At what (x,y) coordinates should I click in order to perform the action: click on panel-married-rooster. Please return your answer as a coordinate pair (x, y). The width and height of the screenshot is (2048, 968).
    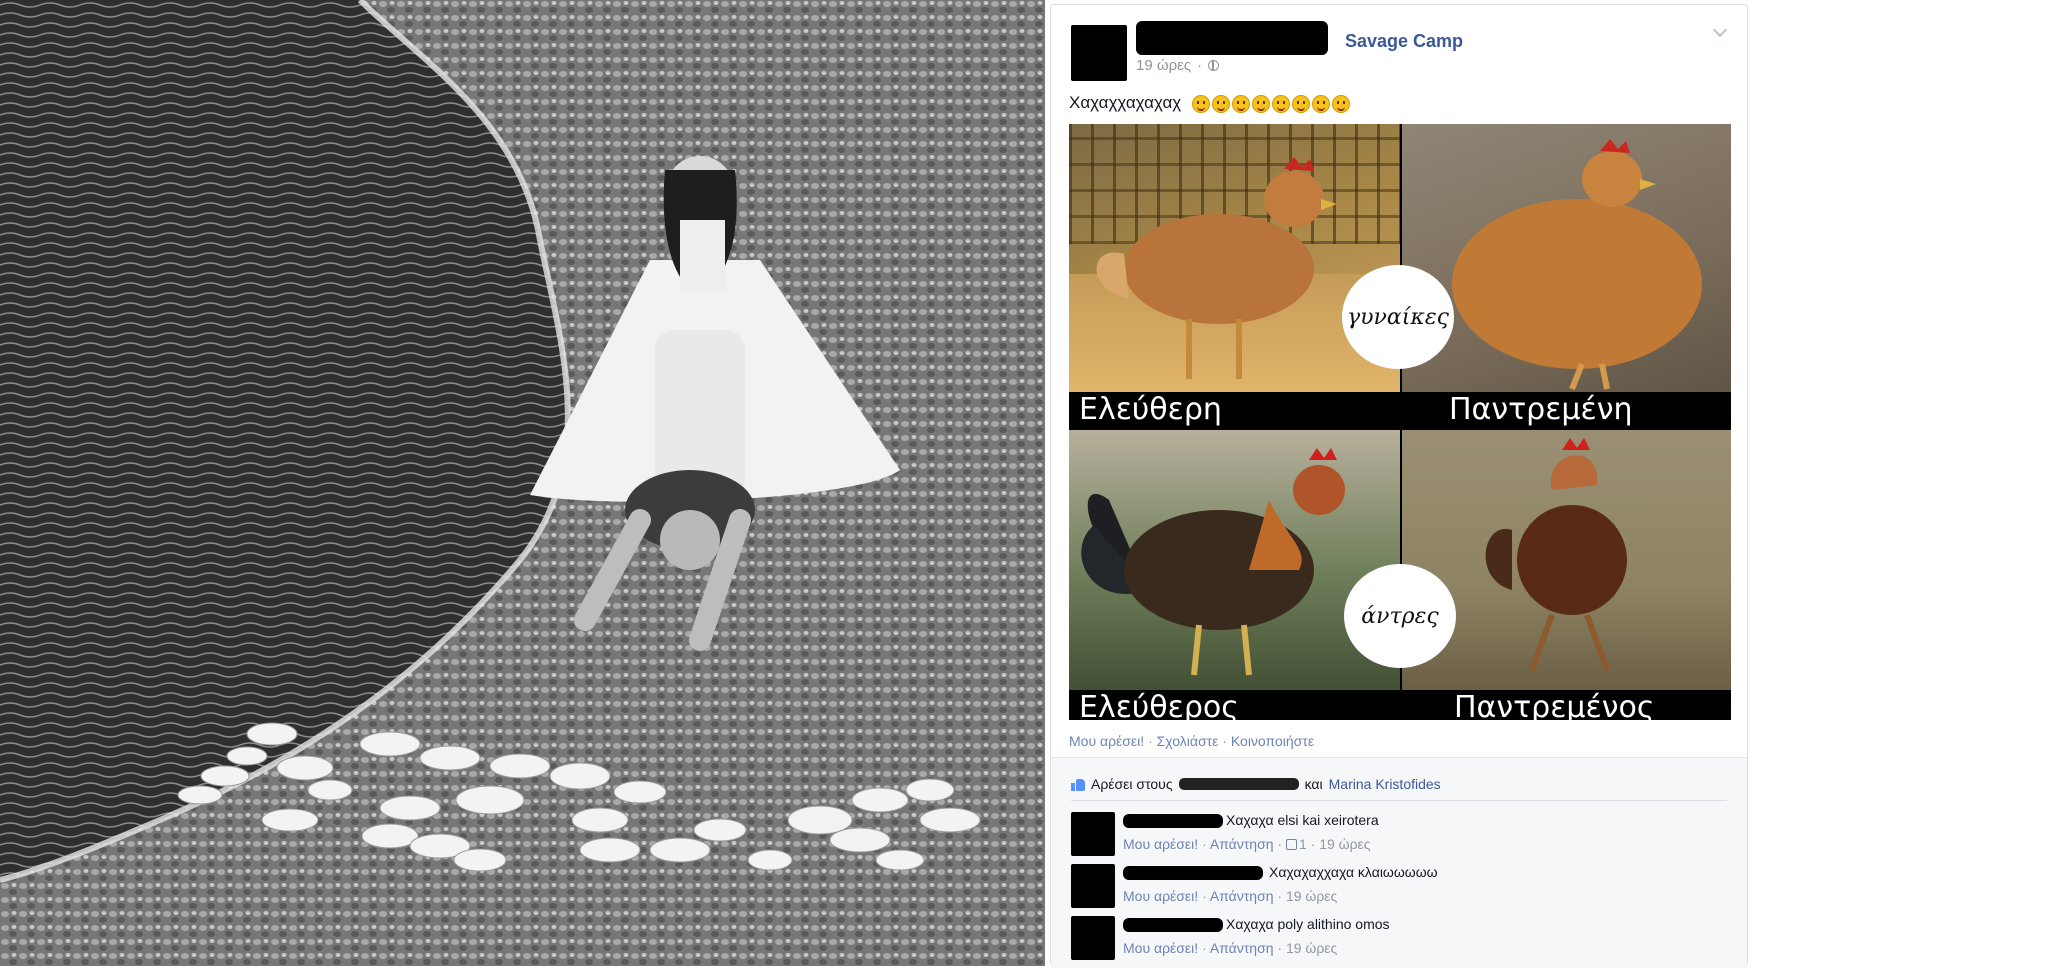
    Looking at the image, I should click on (1566, 560).